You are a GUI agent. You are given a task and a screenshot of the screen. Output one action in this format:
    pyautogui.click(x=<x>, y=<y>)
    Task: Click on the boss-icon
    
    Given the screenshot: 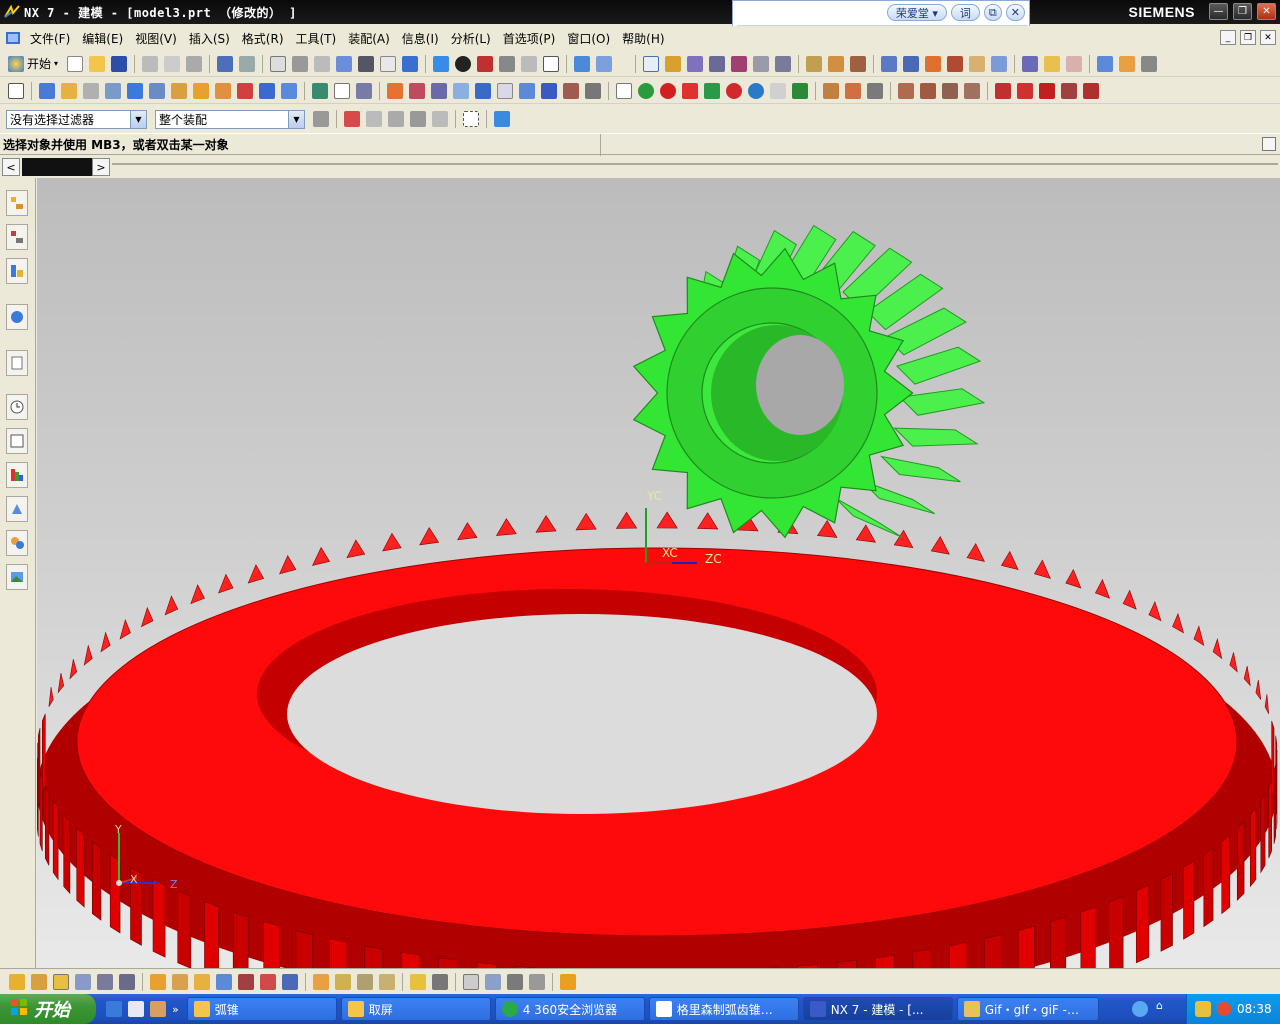 What is the action you would take?
    pyautogui.click(x=201, y=90)
    